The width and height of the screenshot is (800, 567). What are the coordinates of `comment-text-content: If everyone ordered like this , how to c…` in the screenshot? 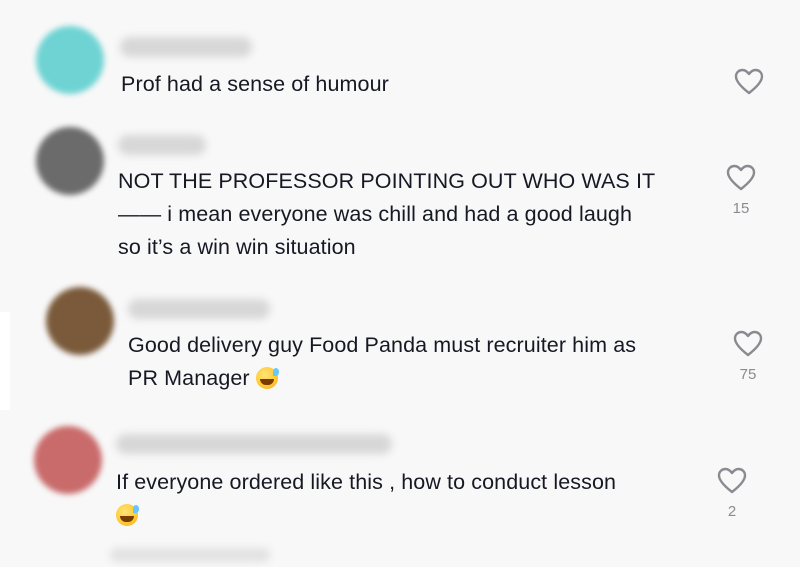 It's located at (366, 482).